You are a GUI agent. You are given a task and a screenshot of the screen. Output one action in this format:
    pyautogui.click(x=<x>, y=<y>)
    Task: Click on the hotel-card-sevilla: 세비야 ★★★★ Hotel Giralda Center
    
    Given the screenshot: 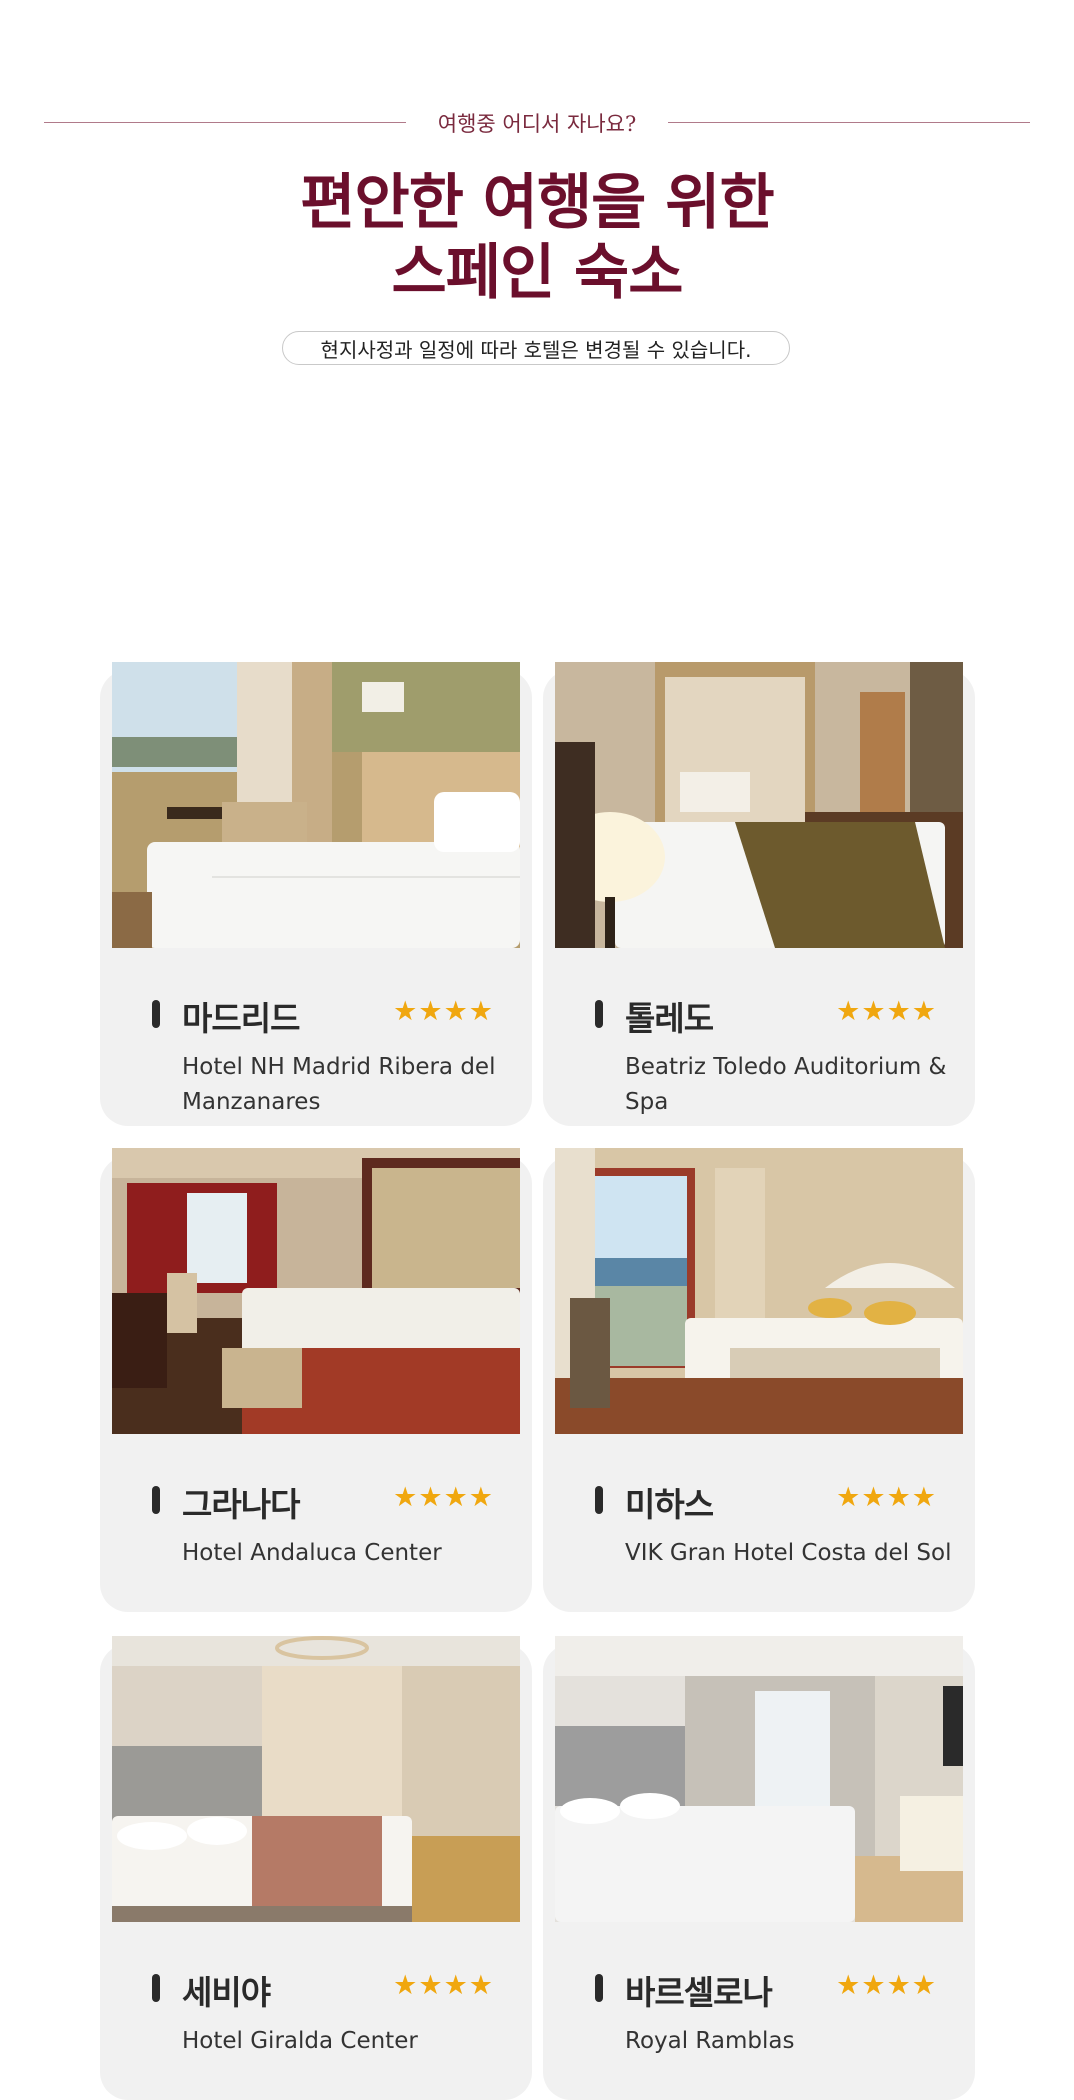 What is the action you would take?
    pyautogui.click(x=316, y=1868)
    